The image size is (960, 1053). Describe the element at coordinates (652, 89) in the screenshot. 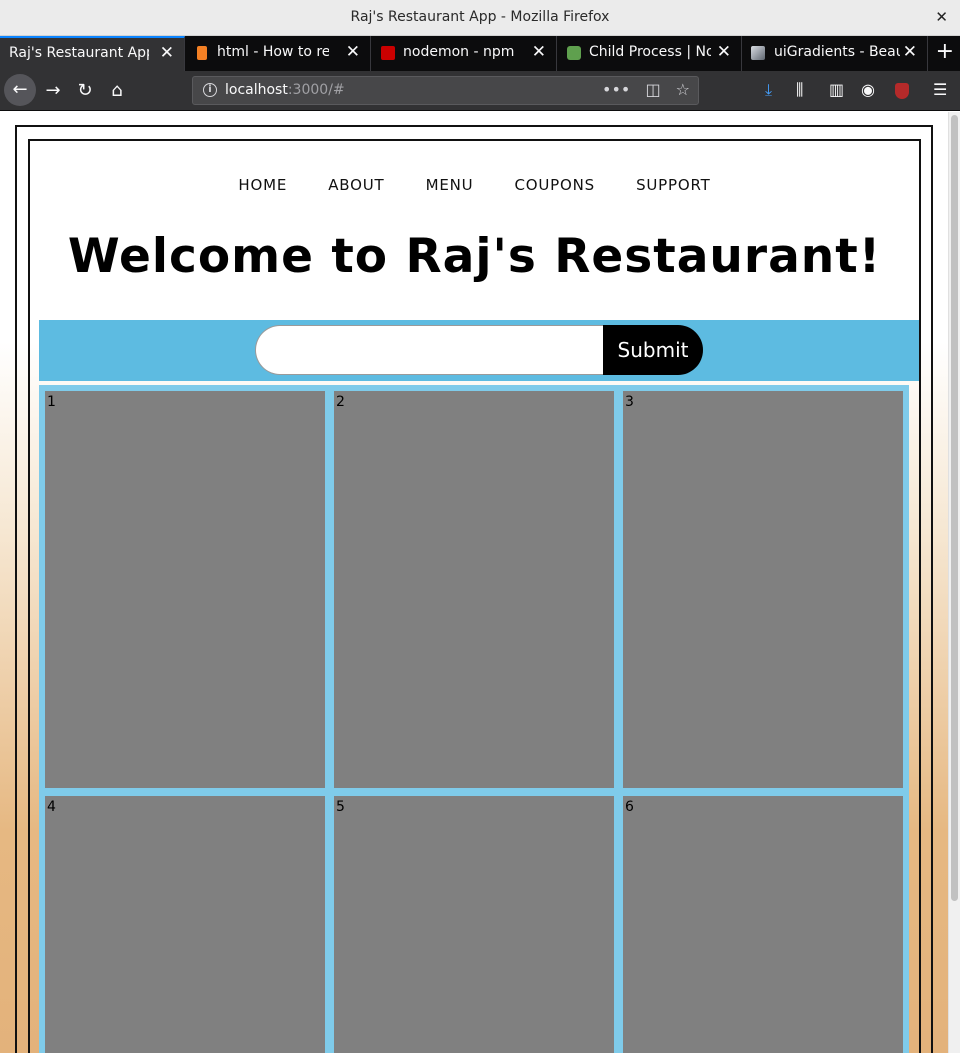

I see `pocket-icon: ◫` at that location.